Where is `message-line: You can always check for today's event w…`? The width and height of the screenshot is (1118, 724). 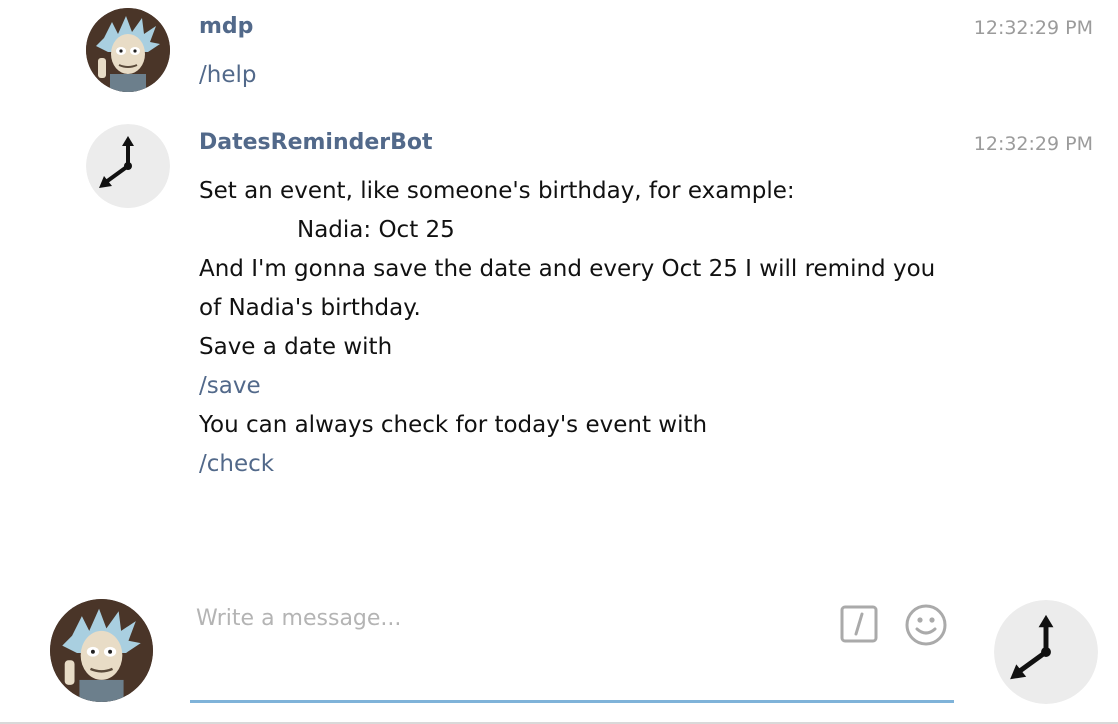
message-line: You can always check for today's event w… is located at coordinates (453, 425).